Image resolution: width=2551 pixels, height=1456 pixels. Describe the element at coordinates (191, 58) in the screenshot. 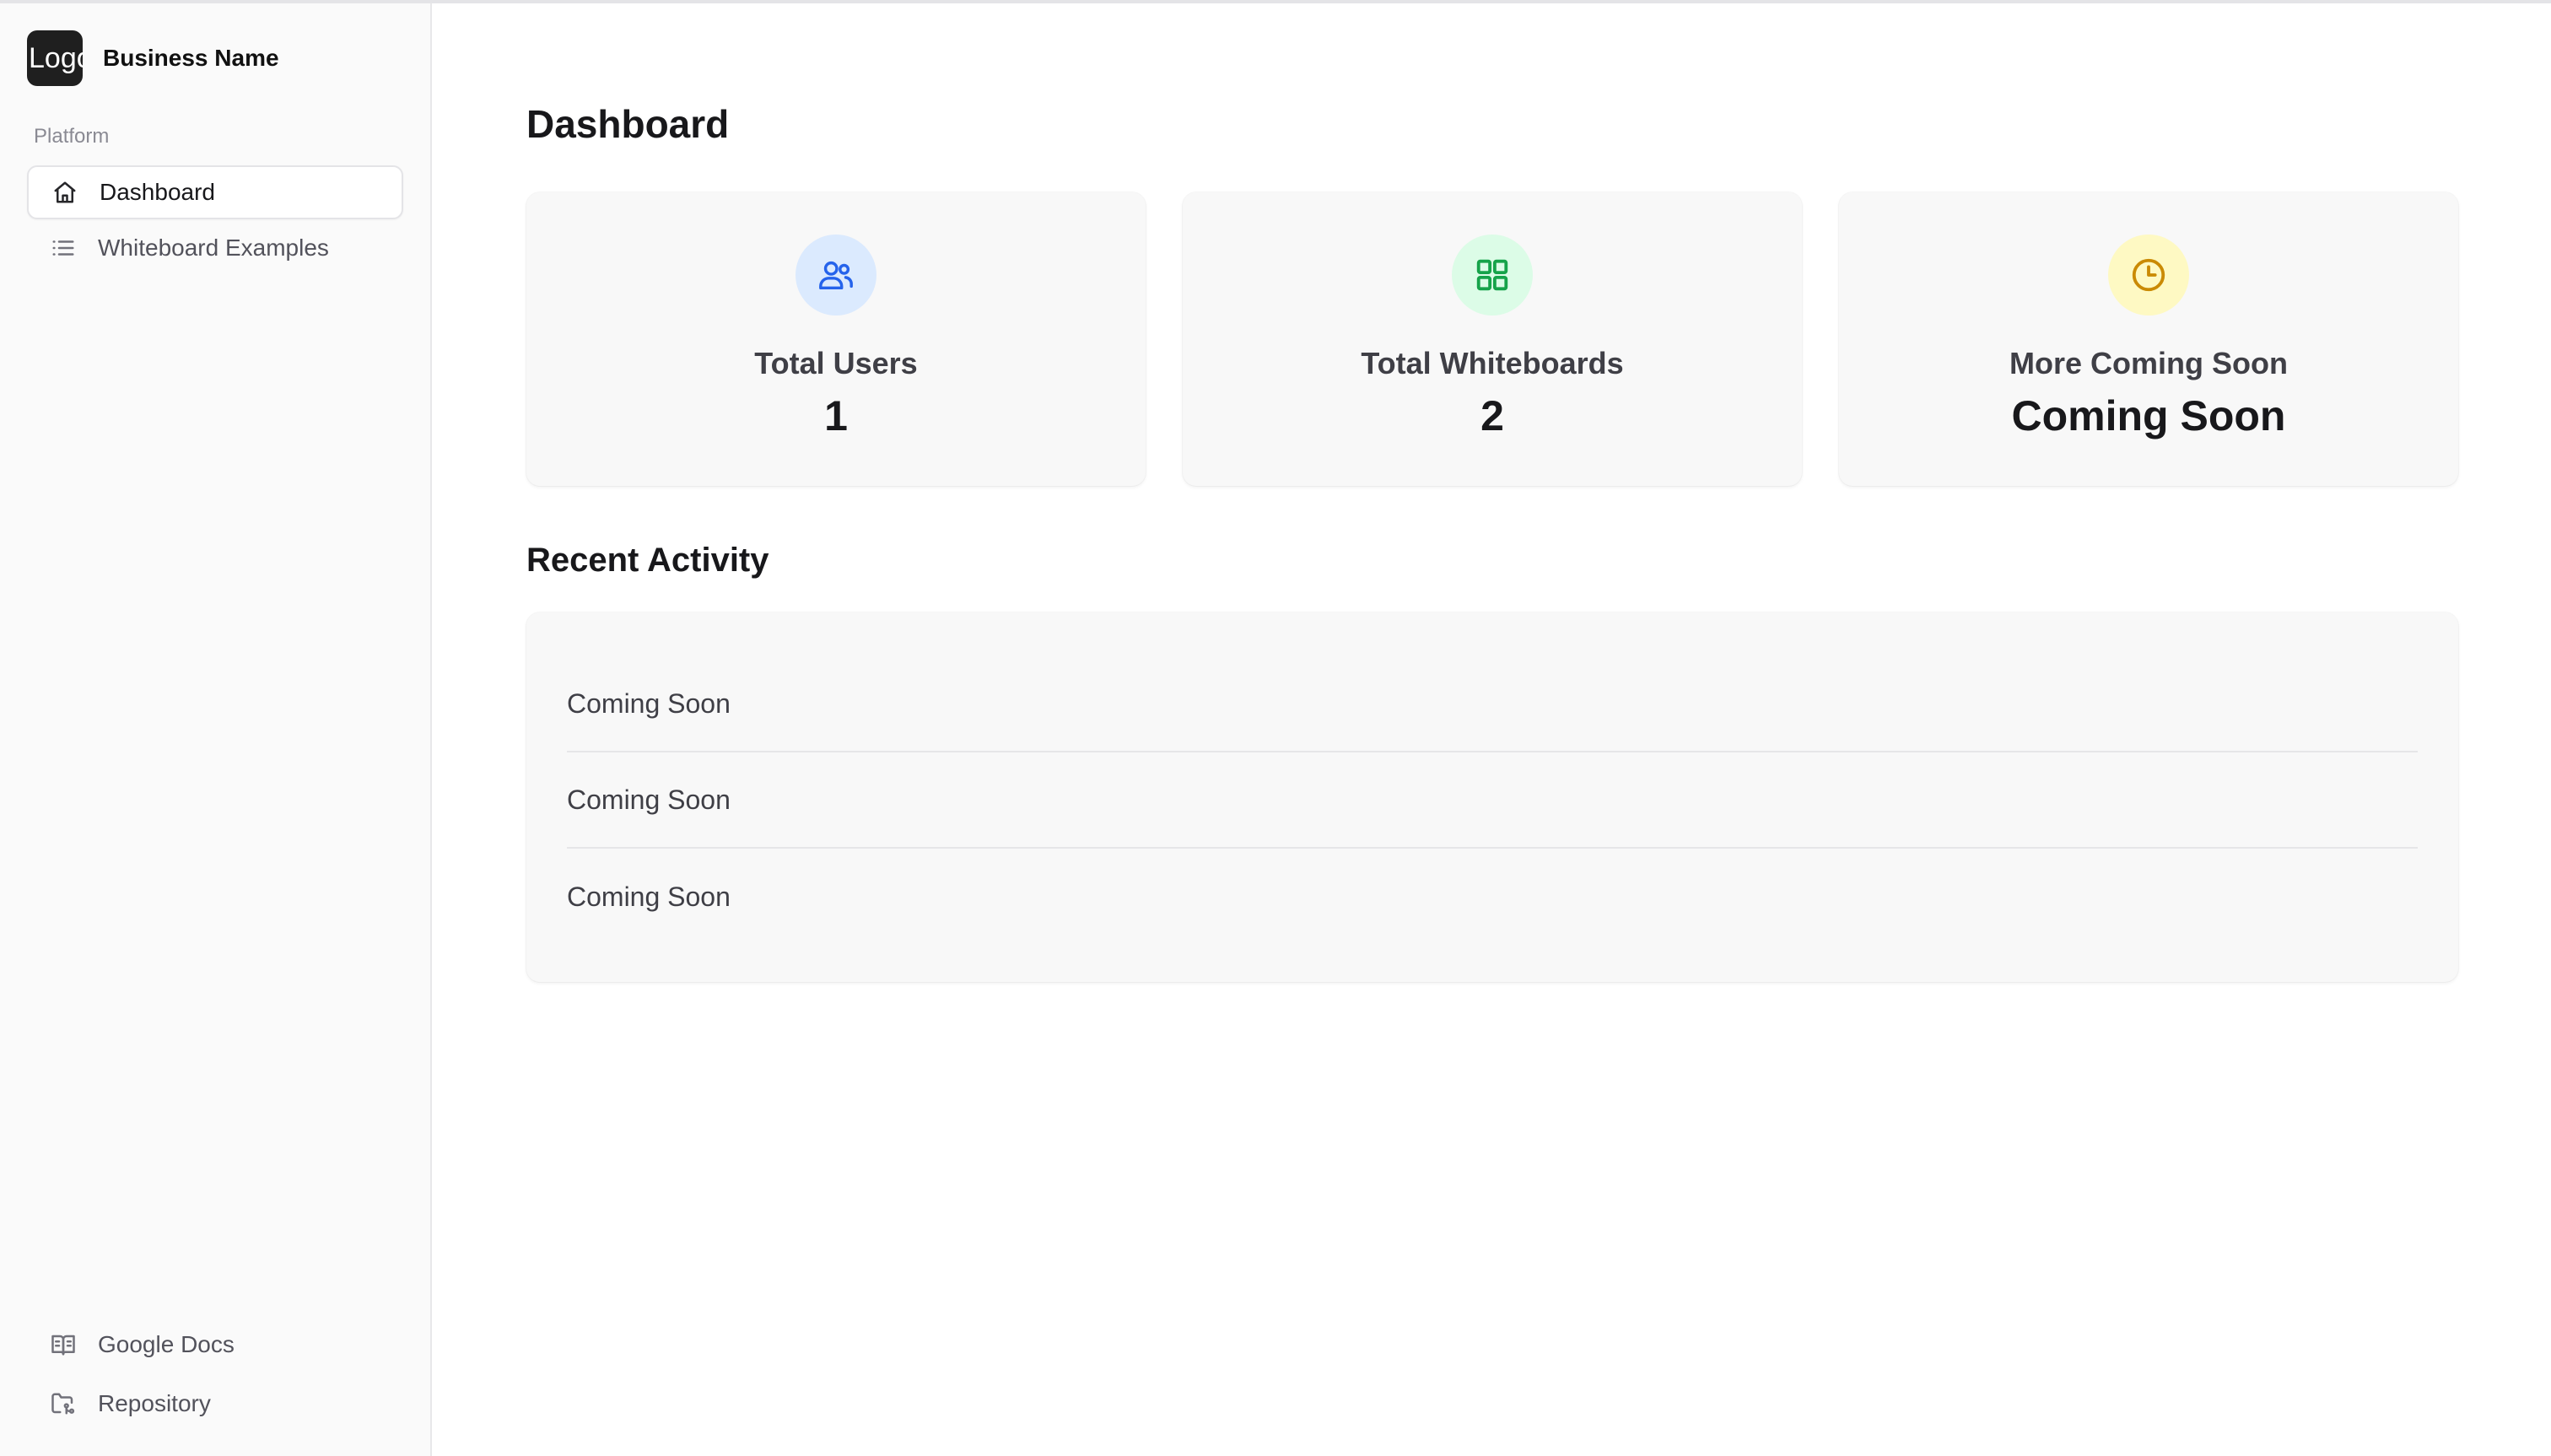

I see `business-name: Business Name` at that location.